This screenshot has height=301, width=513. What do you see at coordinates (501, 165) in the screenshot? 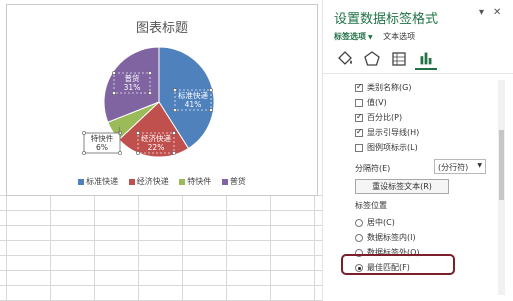
I see `scrollbar-thumb` at bounding box center [501, 165].